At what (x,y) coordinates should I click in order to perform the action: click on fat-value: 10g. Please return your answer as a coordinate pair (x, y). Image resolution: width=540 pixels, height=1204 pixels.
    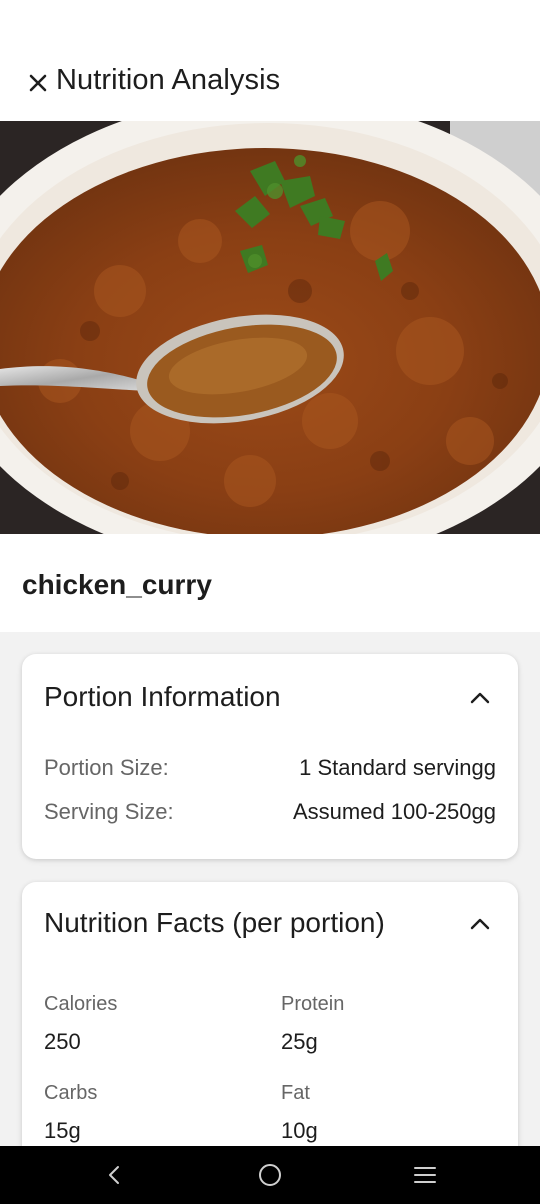
    Looking at the image, I should click on (299, 1130).